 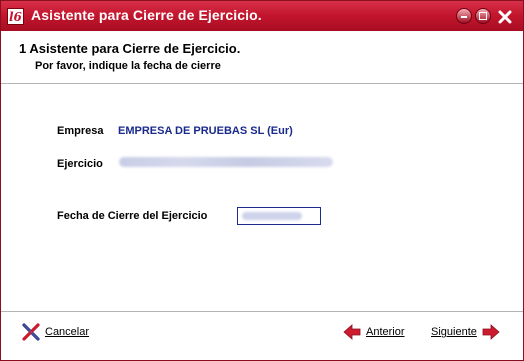 What do you see at coordinates (262, 312) in the screenshot?
I see `footer-divider` at bounding box center [262, 312].